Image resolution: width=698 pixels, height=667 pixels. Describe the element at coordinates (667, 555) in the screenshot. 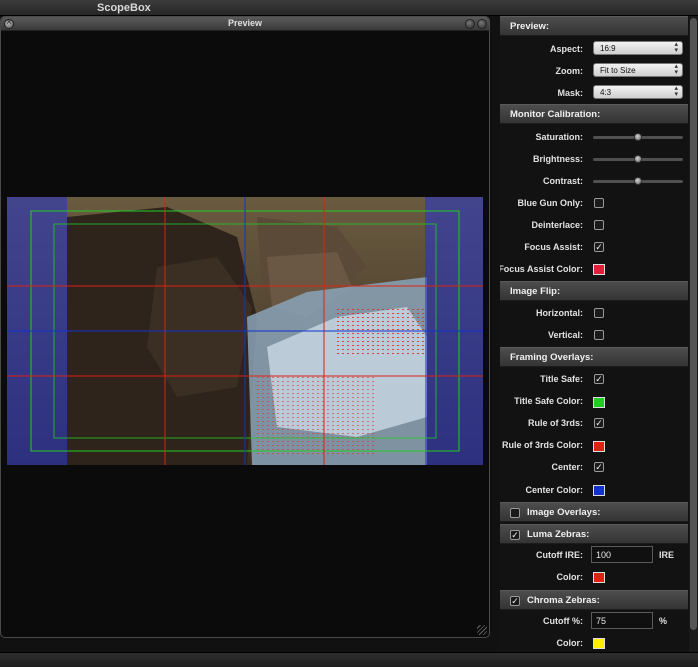

I see `luma-cutoff-unit: IRE` at that location.